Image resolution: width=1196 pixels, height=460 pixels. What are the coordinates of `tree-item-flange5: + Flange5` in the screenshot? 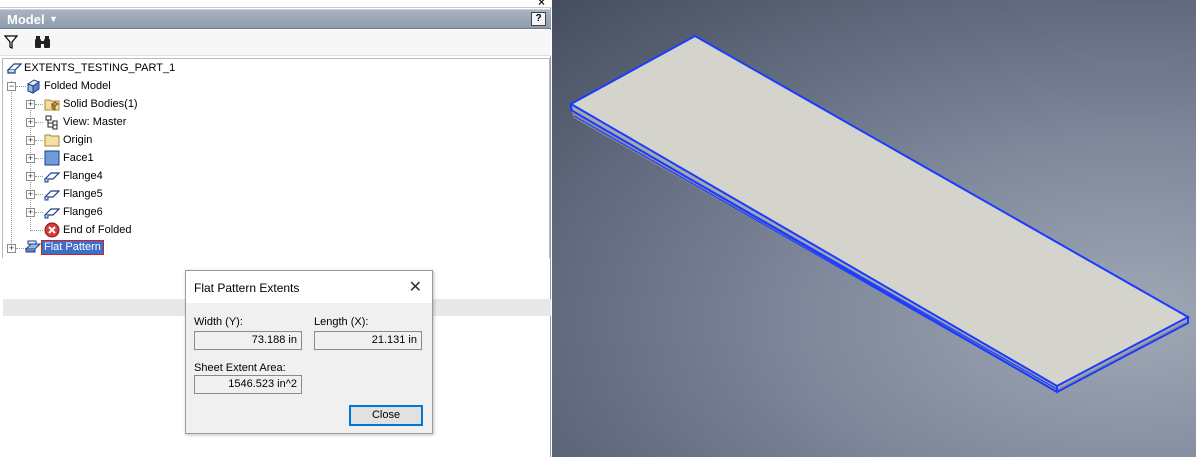 It's located at (276, 194).